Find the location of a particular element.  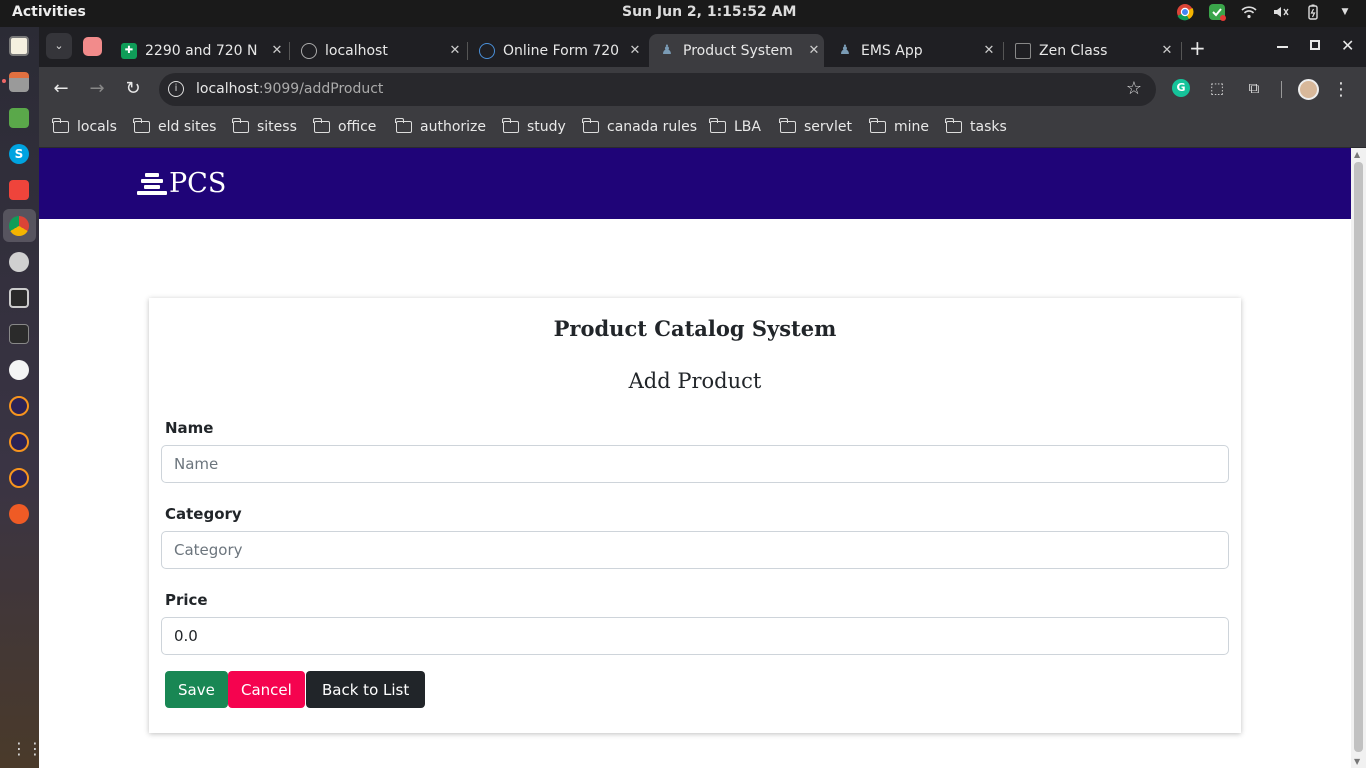

bookmark-label: sitess is located at coordinates (277, 127).